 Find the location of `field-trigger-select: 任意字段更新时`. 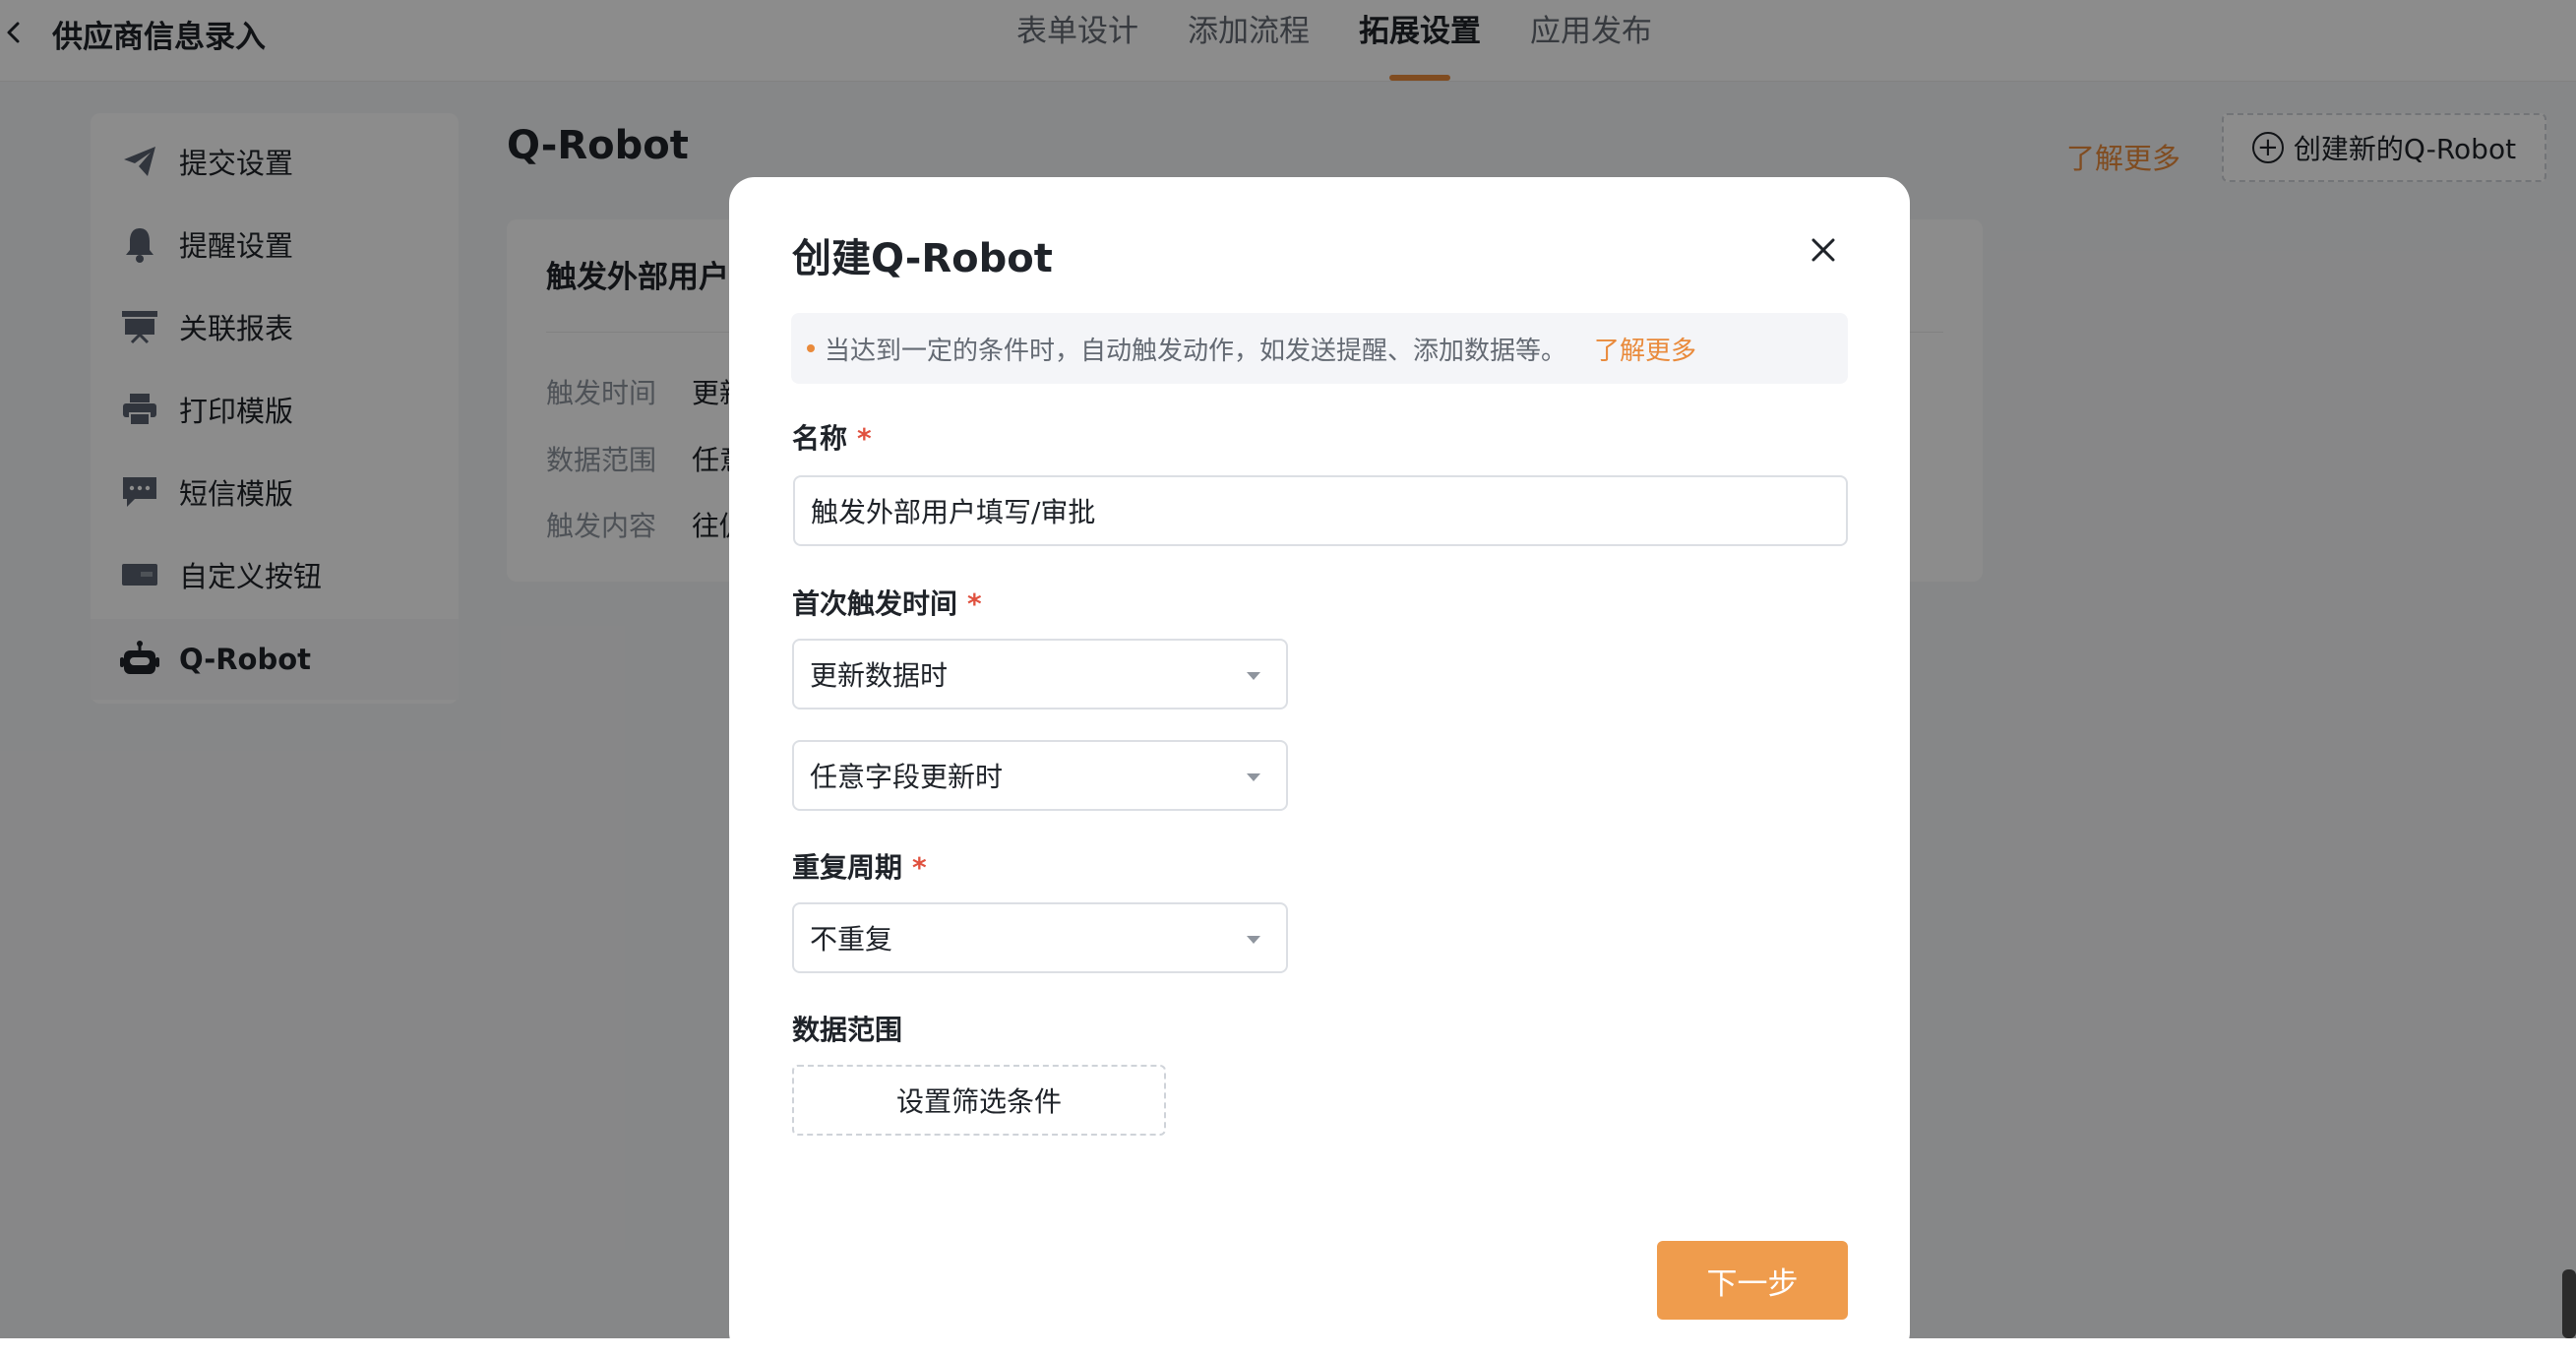

field-trigger-select: 任意字段更新时 is located at coordinates (1040, 775).